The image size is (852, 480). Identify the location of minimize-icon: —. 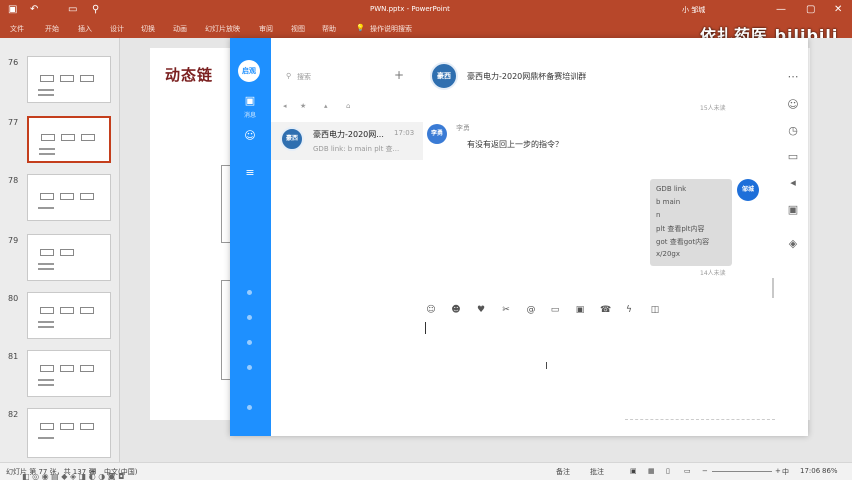
(781, 9).